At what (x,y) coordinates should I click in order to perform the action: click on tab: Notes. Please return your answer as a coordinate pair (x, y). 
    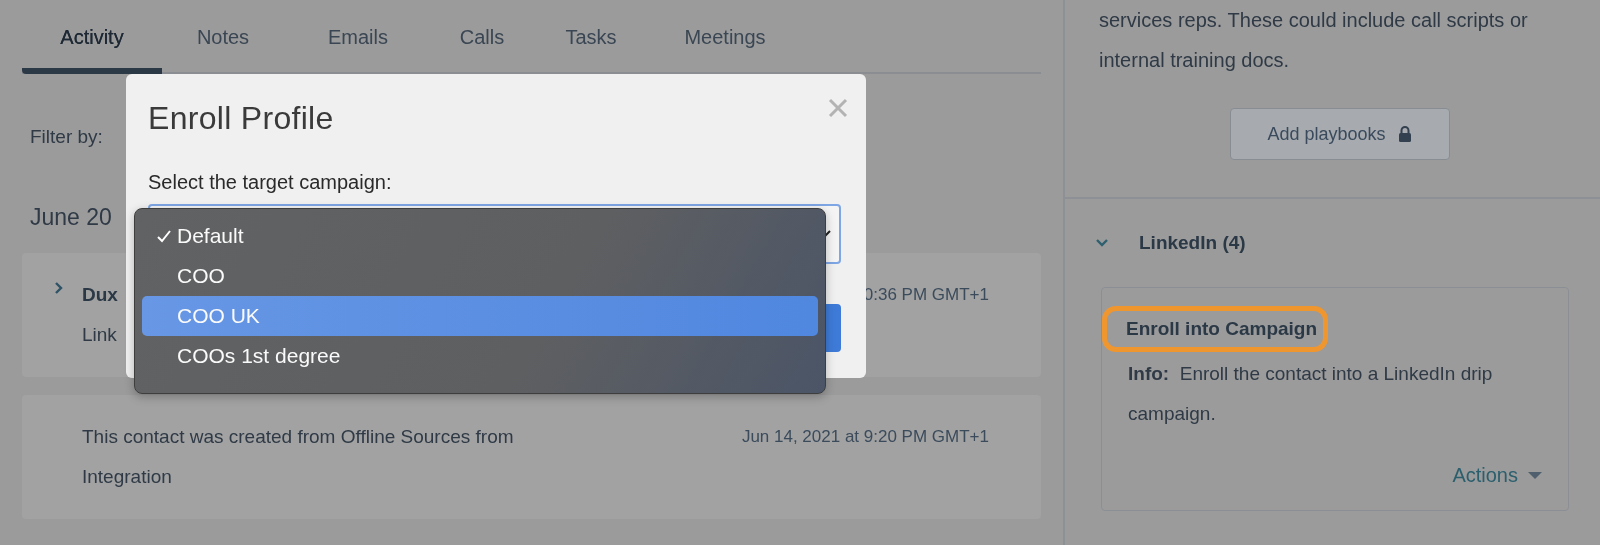
    Looking at the image, I should click on (223, 37).